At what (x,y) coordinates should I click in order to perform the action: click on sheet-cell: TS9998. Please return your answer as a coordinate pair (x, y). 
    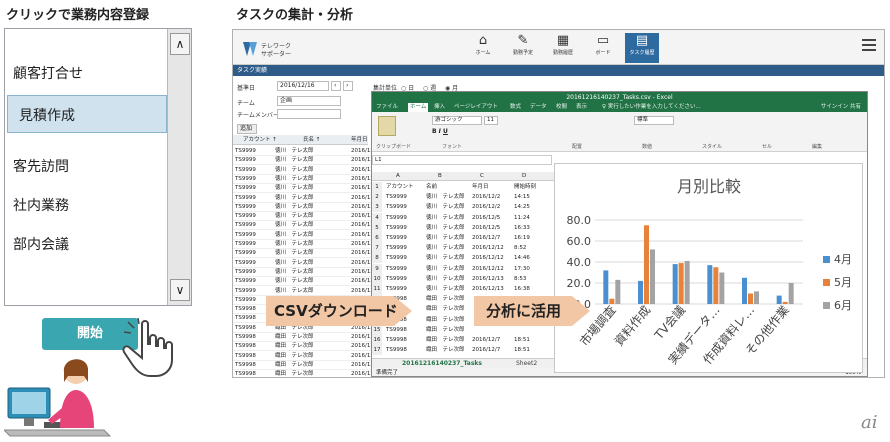
    Looking at the image, I should click on (396, 340).